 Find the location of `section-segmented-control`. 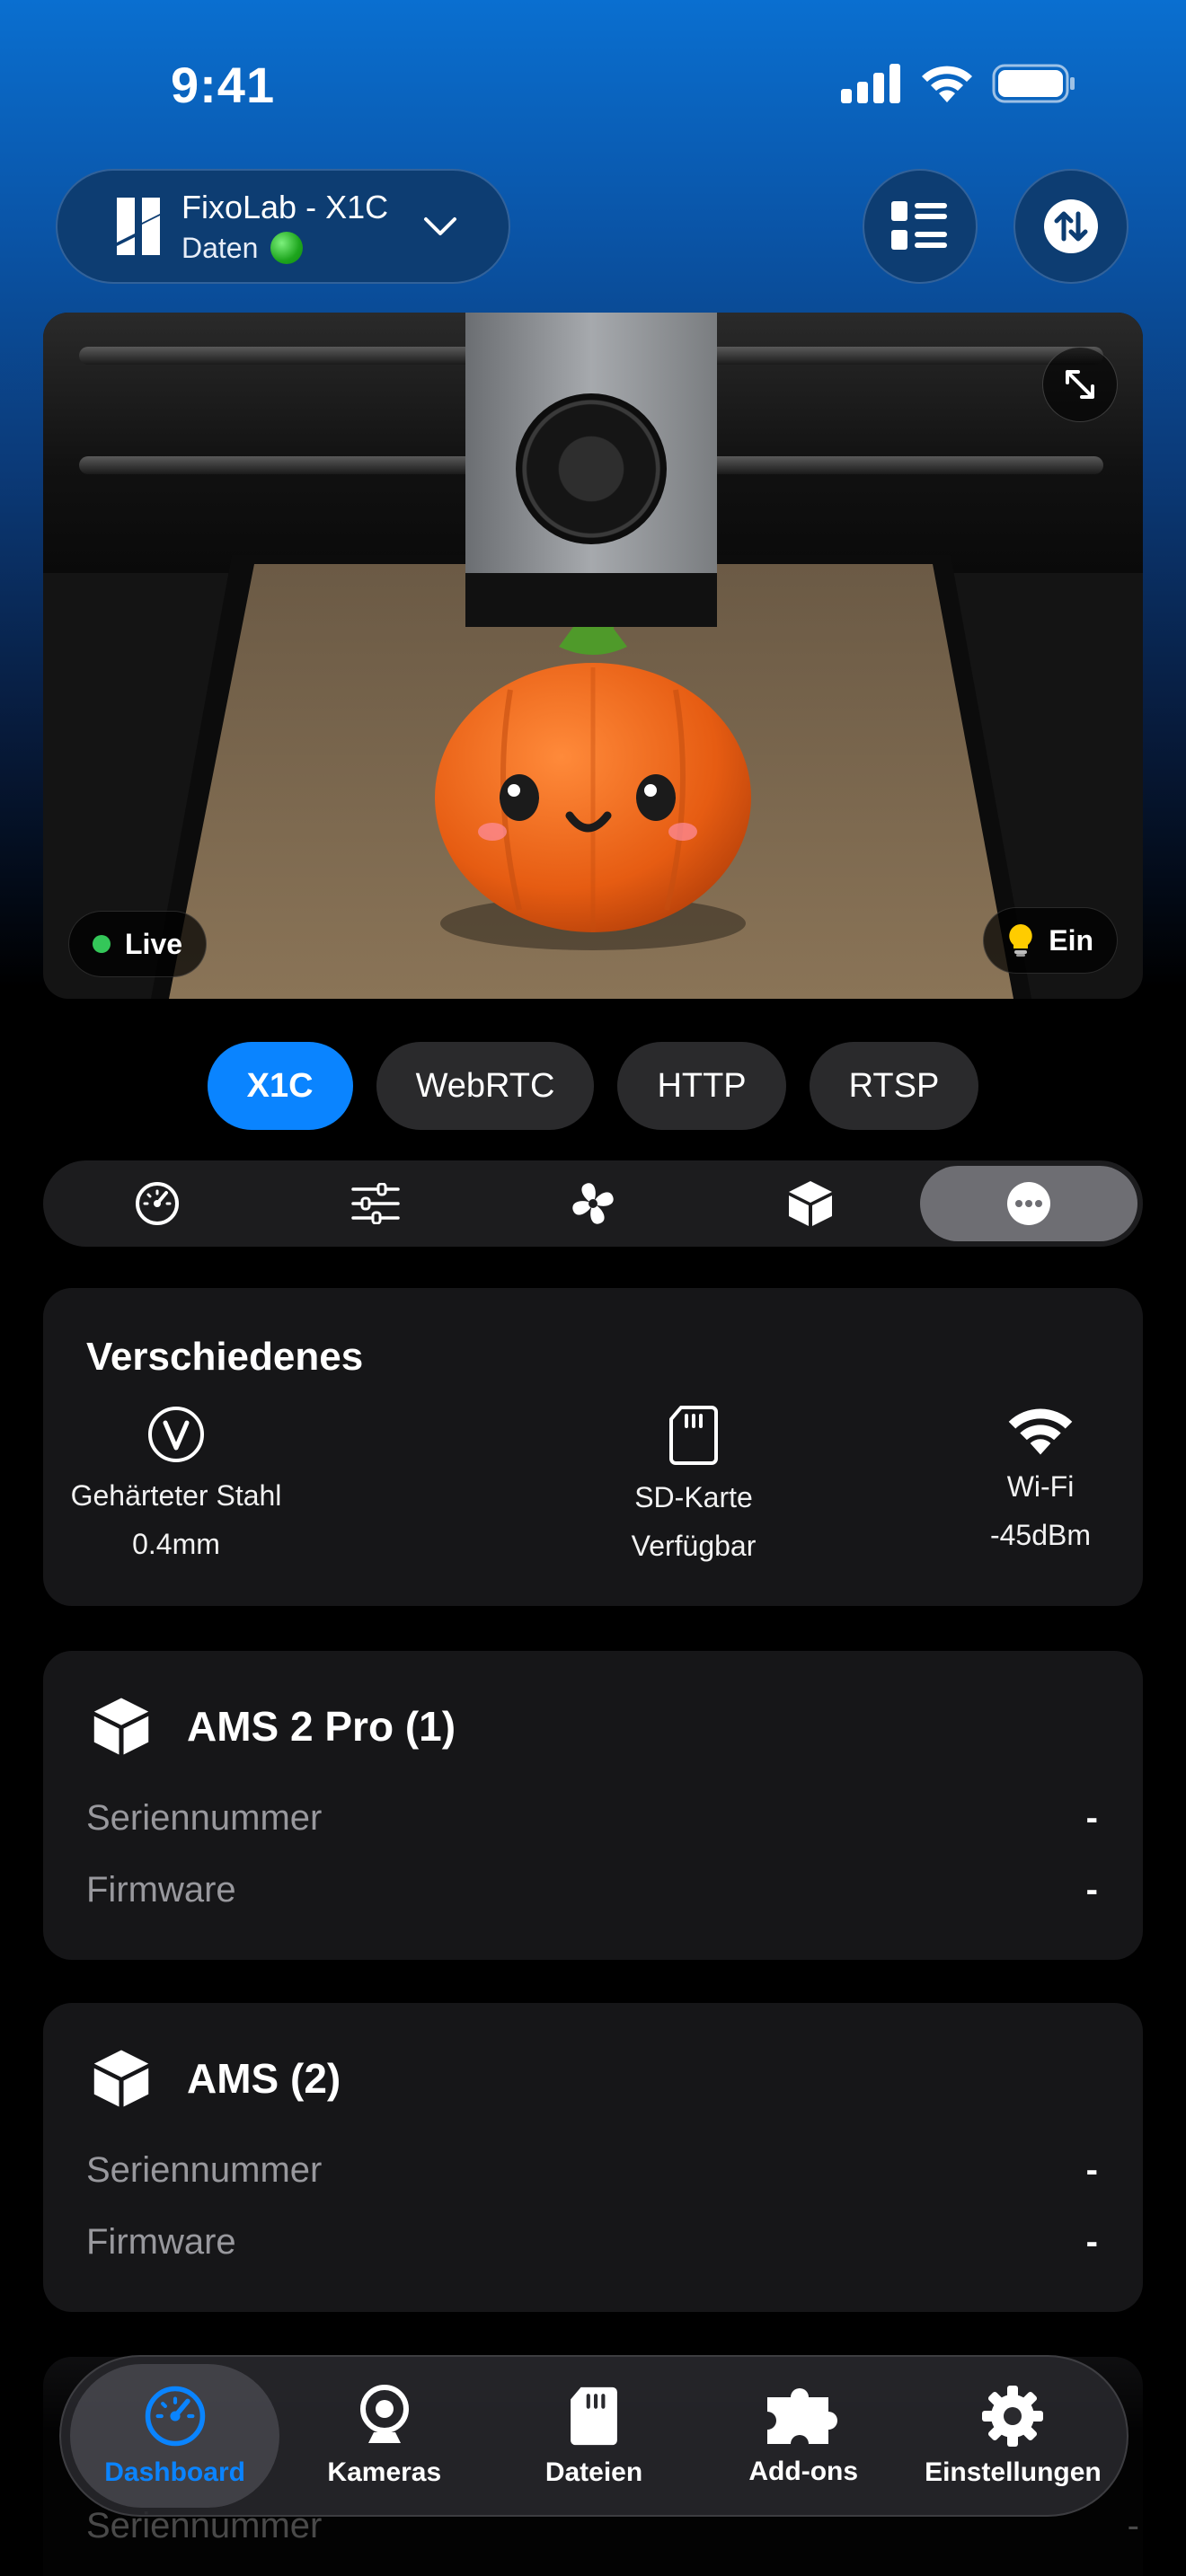

section-segmented-control is located at coordinates (593, 1203).